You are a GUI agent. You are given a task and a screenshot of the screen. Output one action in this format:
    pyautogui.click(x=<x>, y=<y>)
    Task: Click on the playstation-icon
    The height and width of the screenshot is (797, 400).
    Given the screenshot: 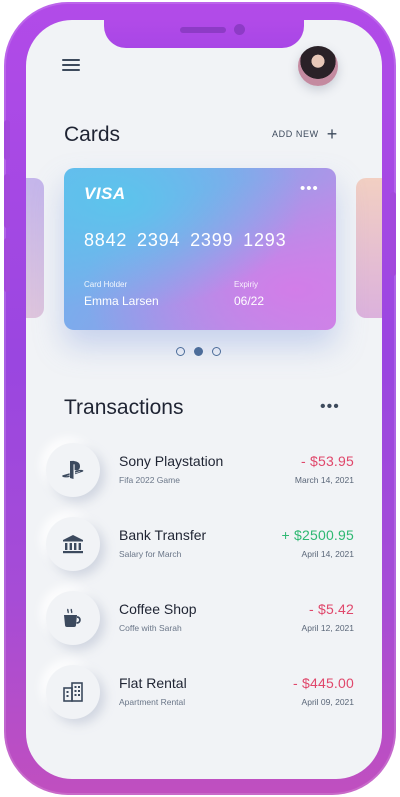 What is the action you would take?
    pyautogui.click(x=73, y=470)
    